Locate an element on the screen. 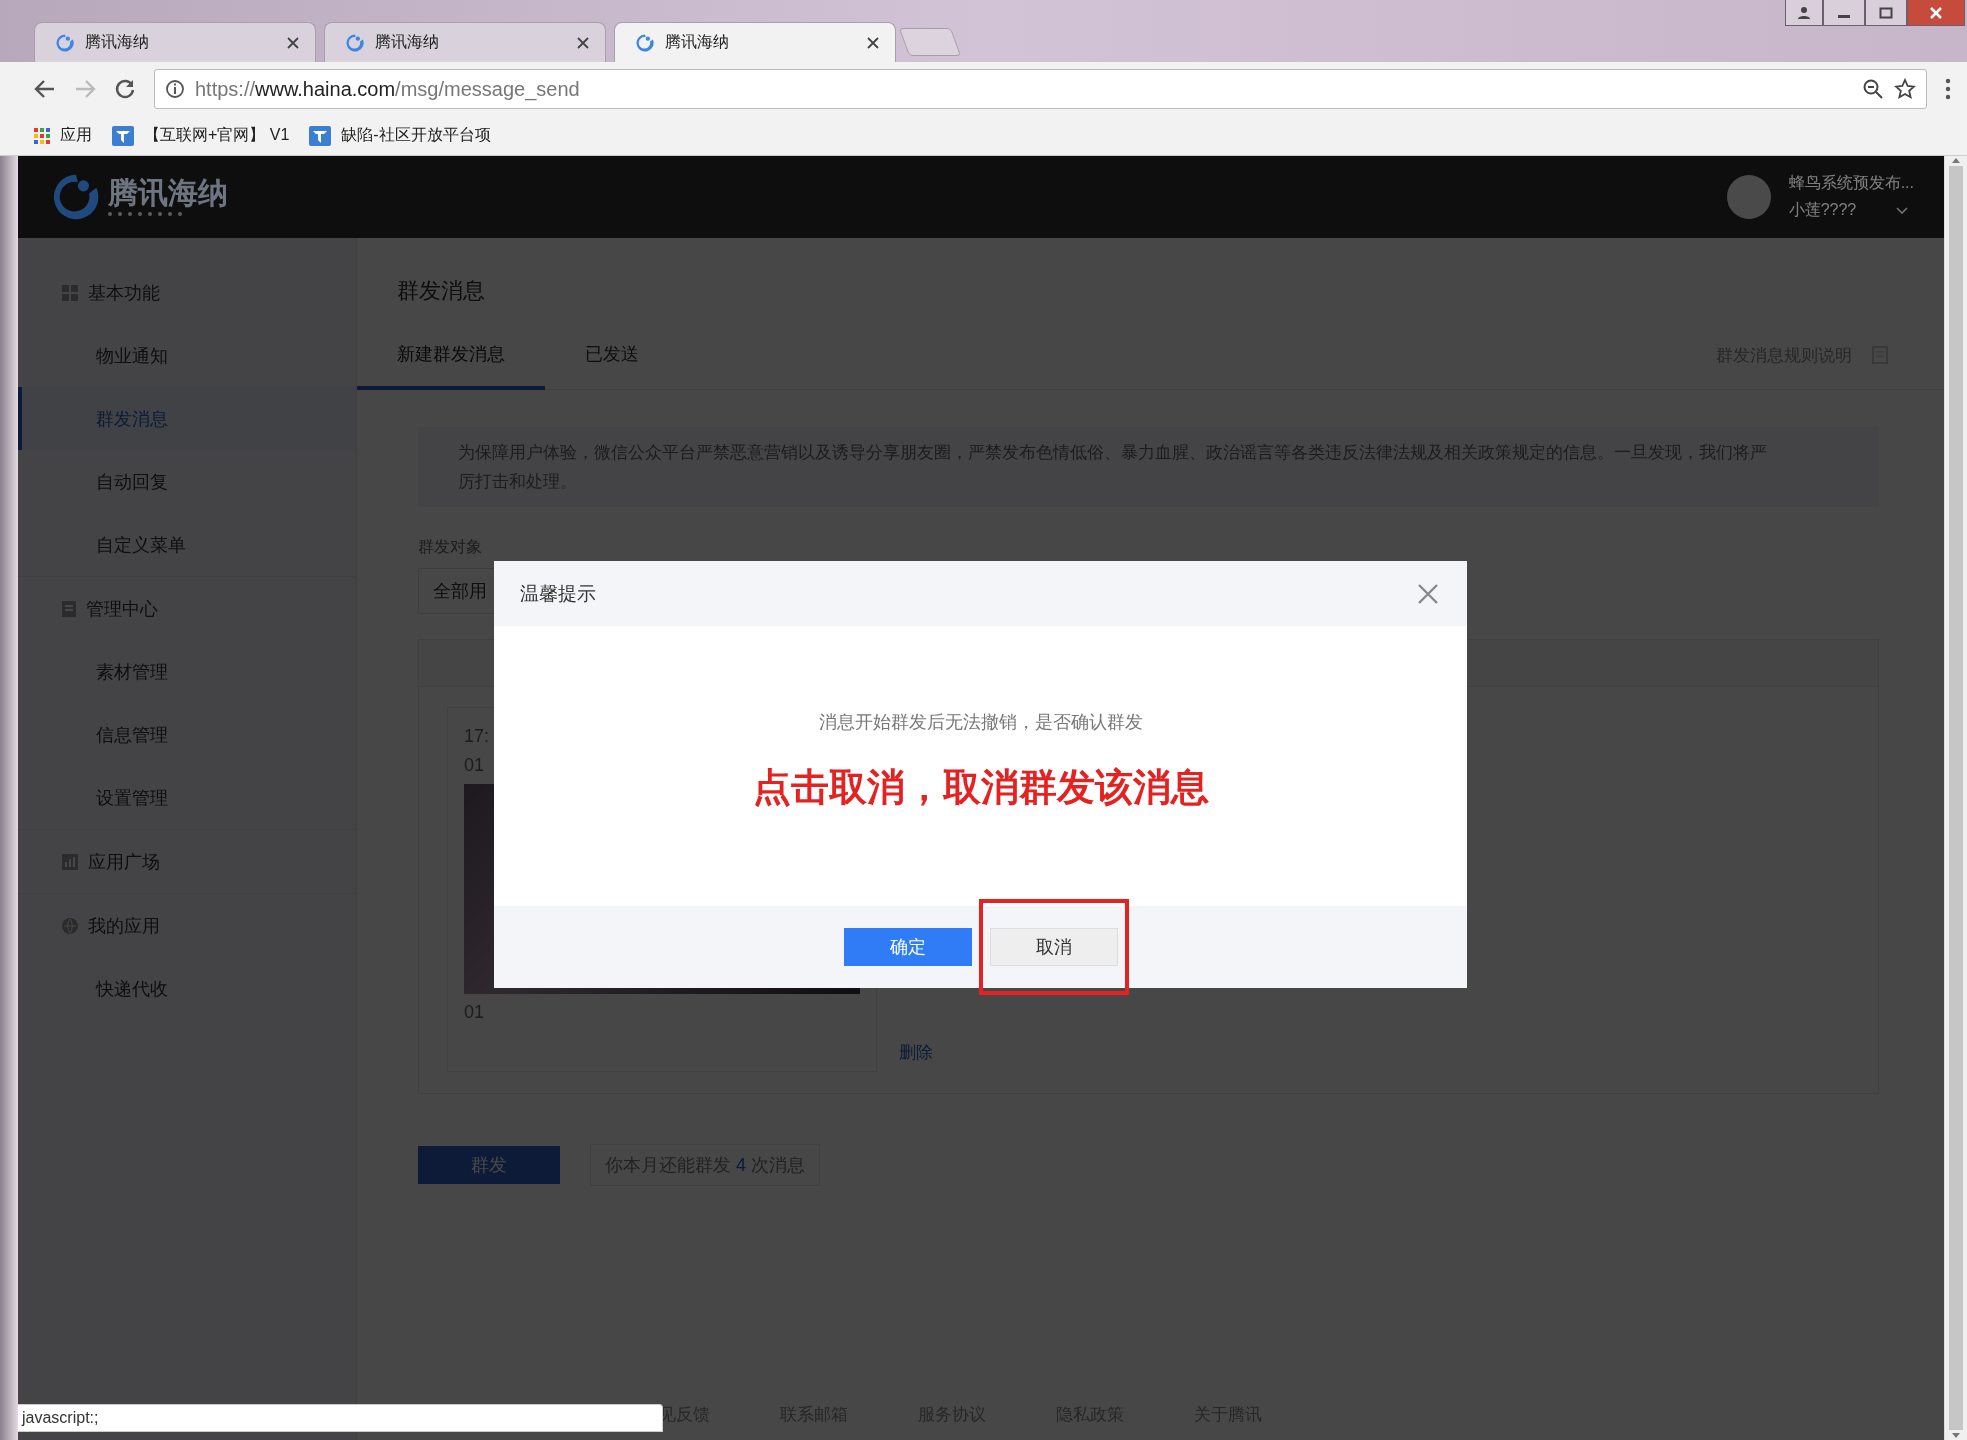 This screenshot has width=1967, height=1440. sidebar-section-title: 管理中心 is located at coordinates (122, 608).